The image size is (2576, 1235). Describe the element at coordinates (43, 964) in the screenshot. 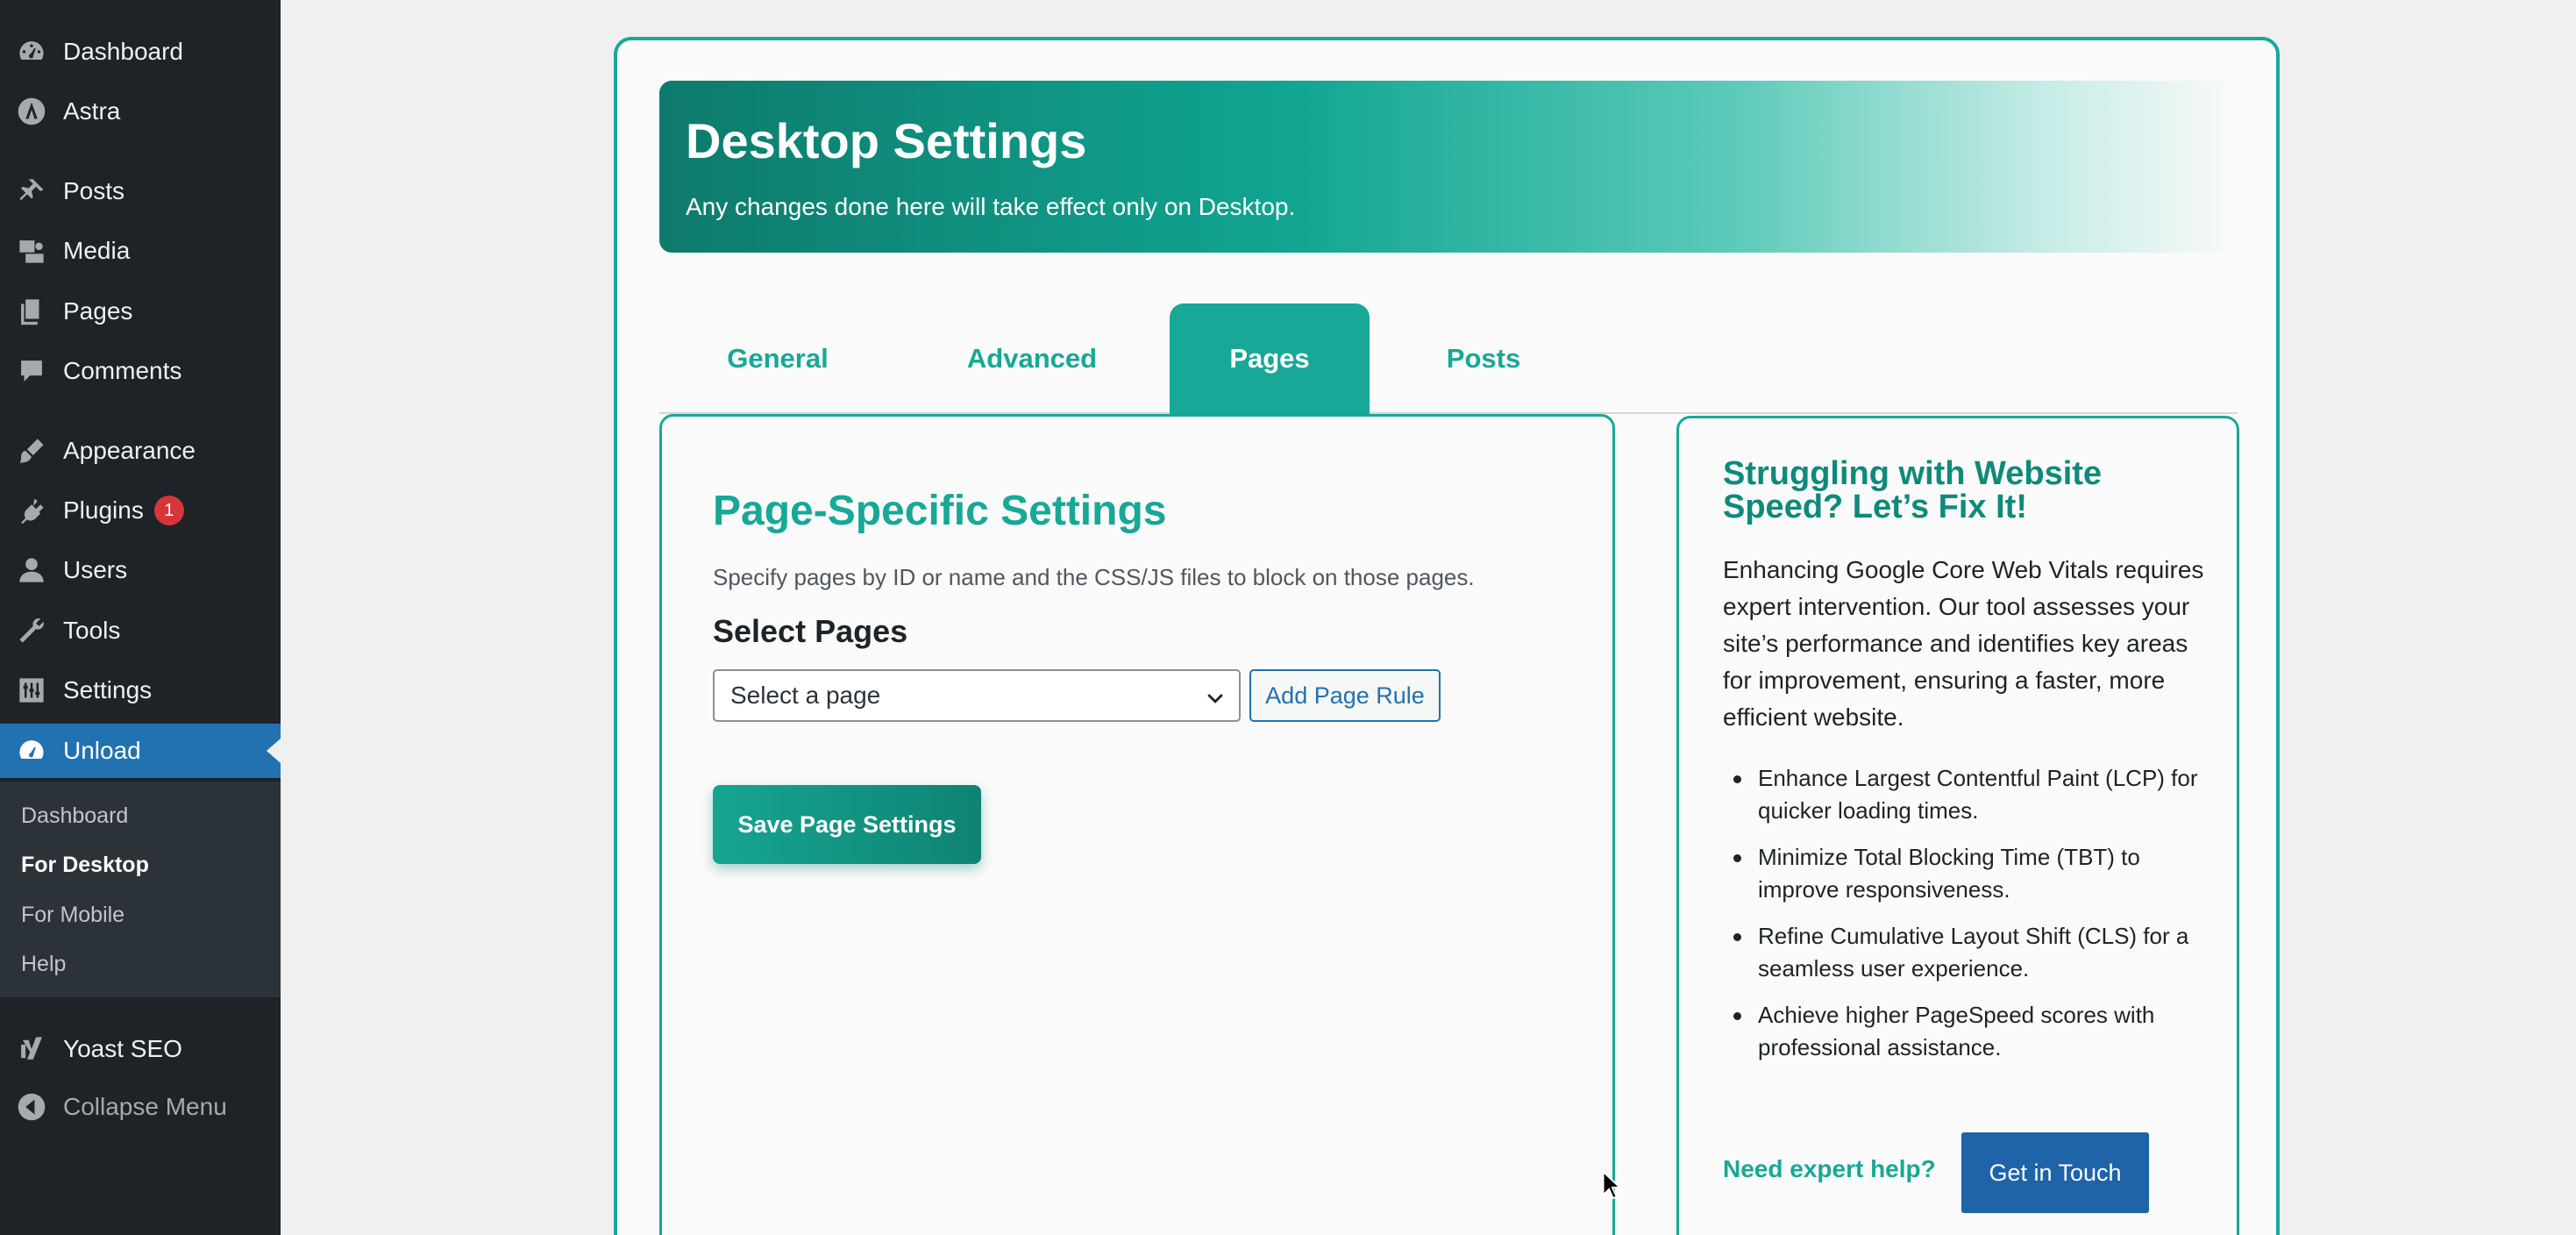

I see `submenu-item-help: Help` at that location.